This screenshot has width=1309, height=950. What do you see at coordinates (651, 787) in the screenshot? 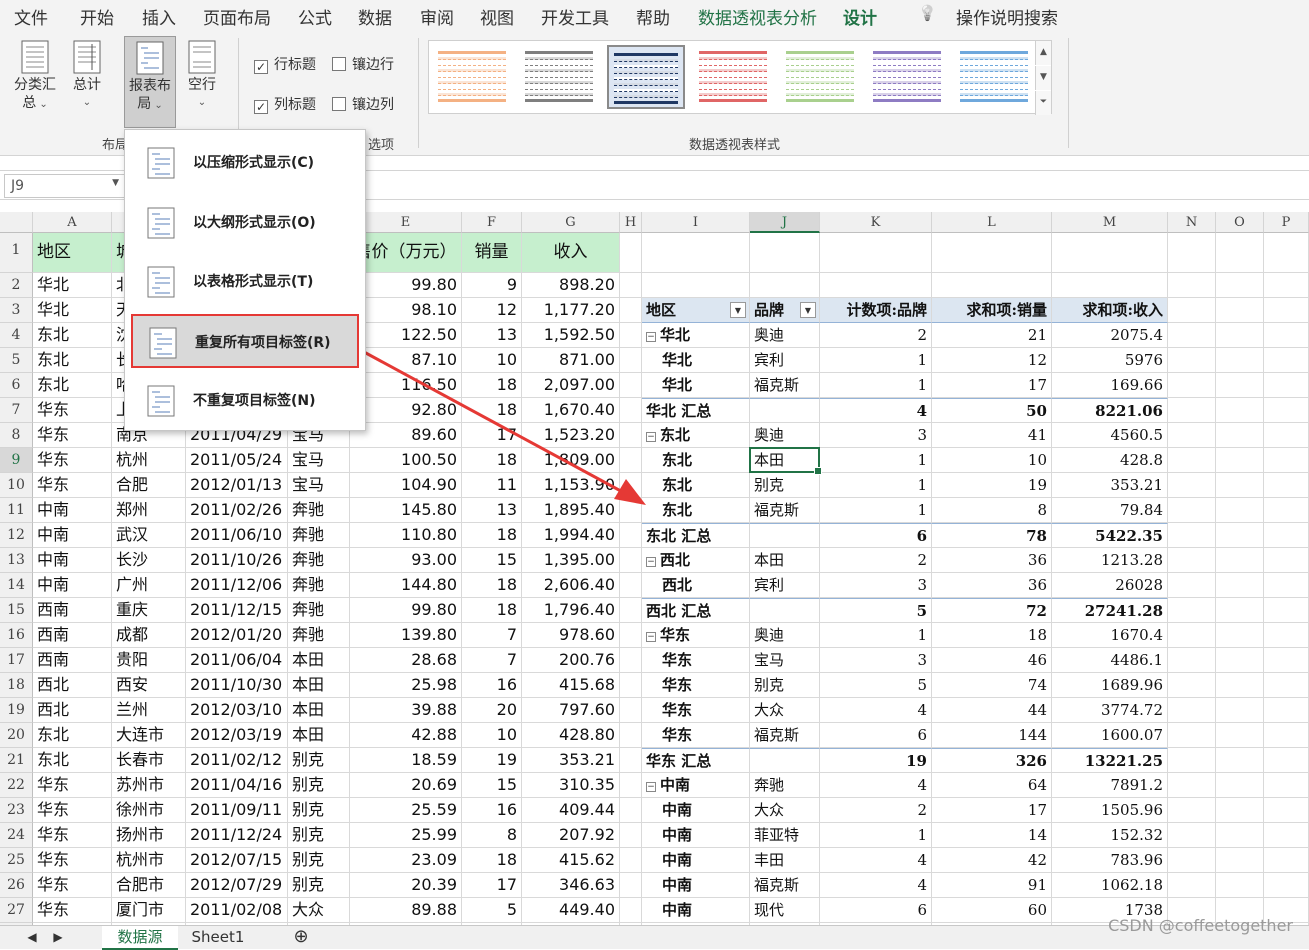
I see `collapse-icon: −` at bounding box center [651, 787].